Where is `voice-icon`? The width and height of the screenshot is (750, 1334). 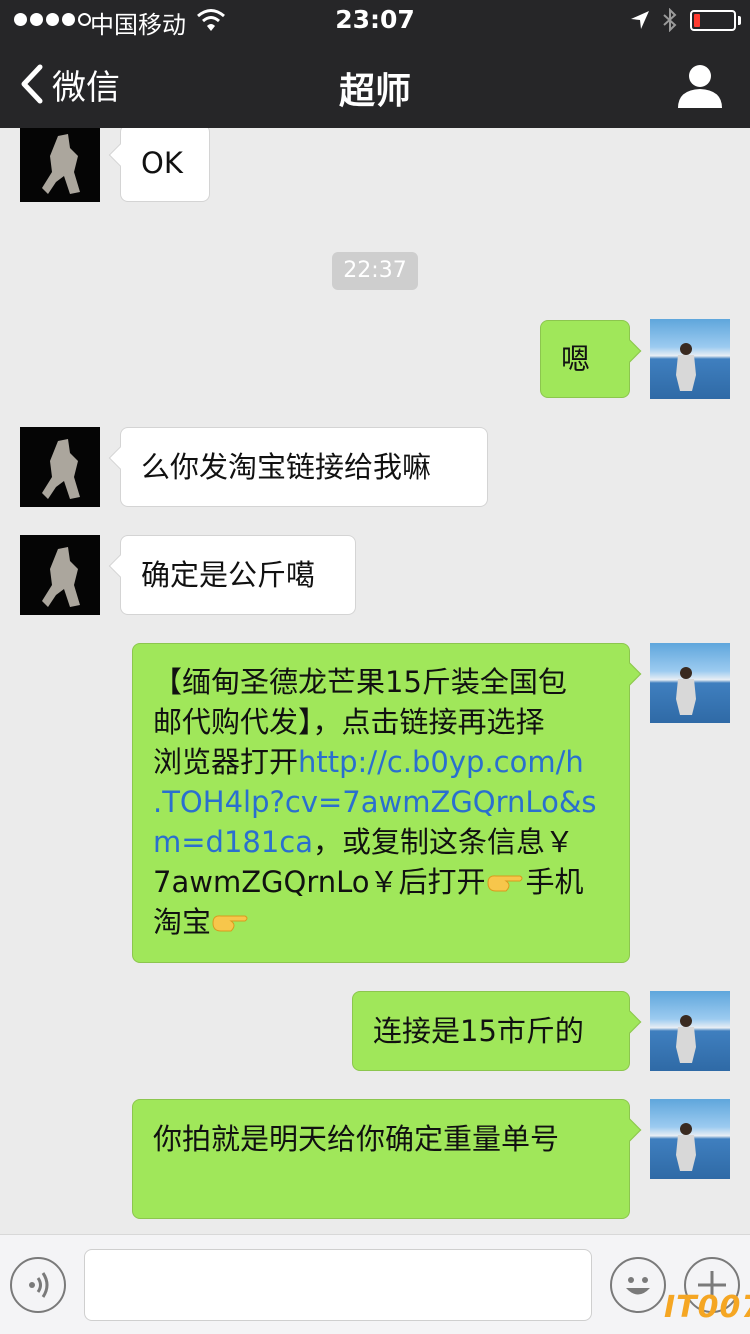 voice-icon is located at coordinates (39, 1285).